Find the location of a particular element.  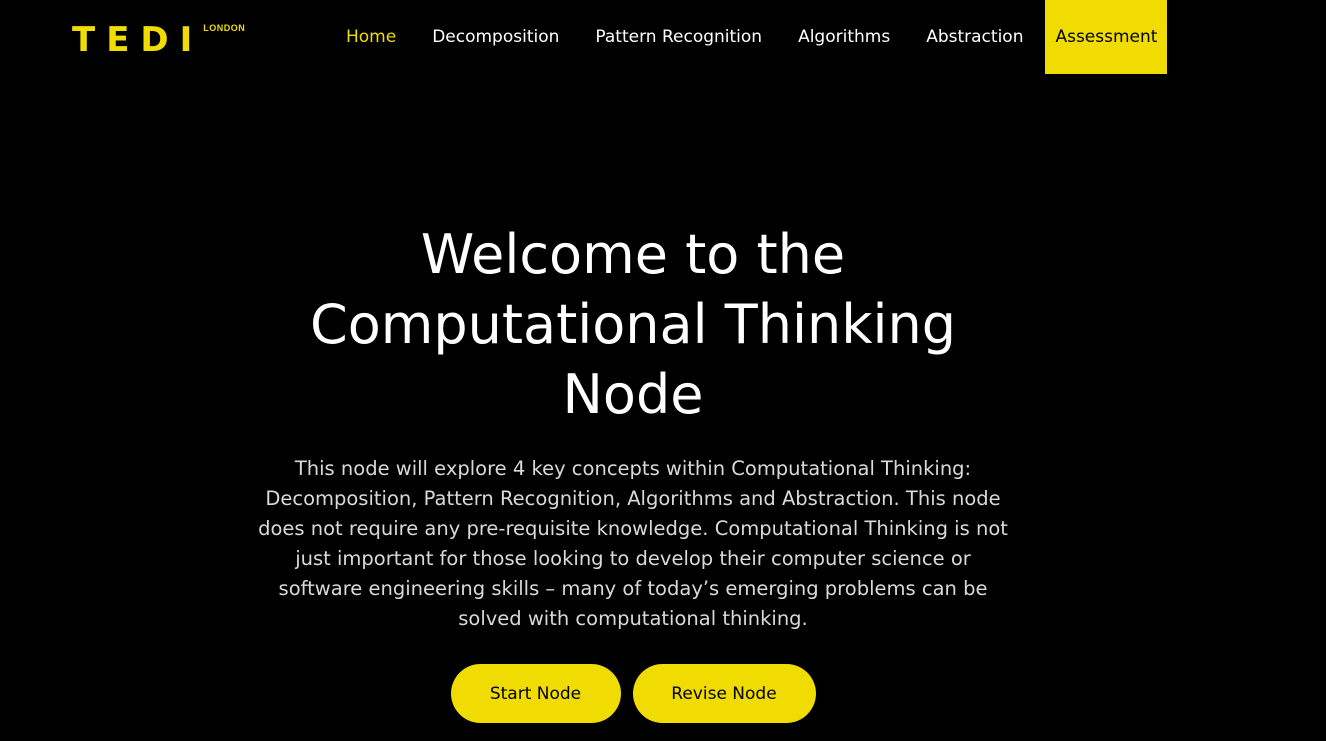

nav-assessment: Assessment is located at coordinates (1106, 37).